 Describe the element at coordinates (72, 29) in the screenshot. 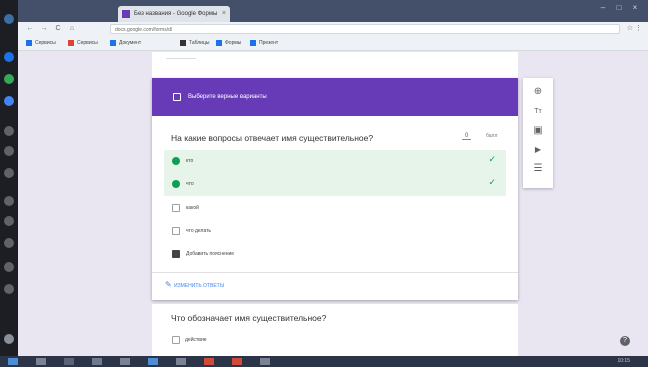

I see `home-icon: ⌂` at that location.